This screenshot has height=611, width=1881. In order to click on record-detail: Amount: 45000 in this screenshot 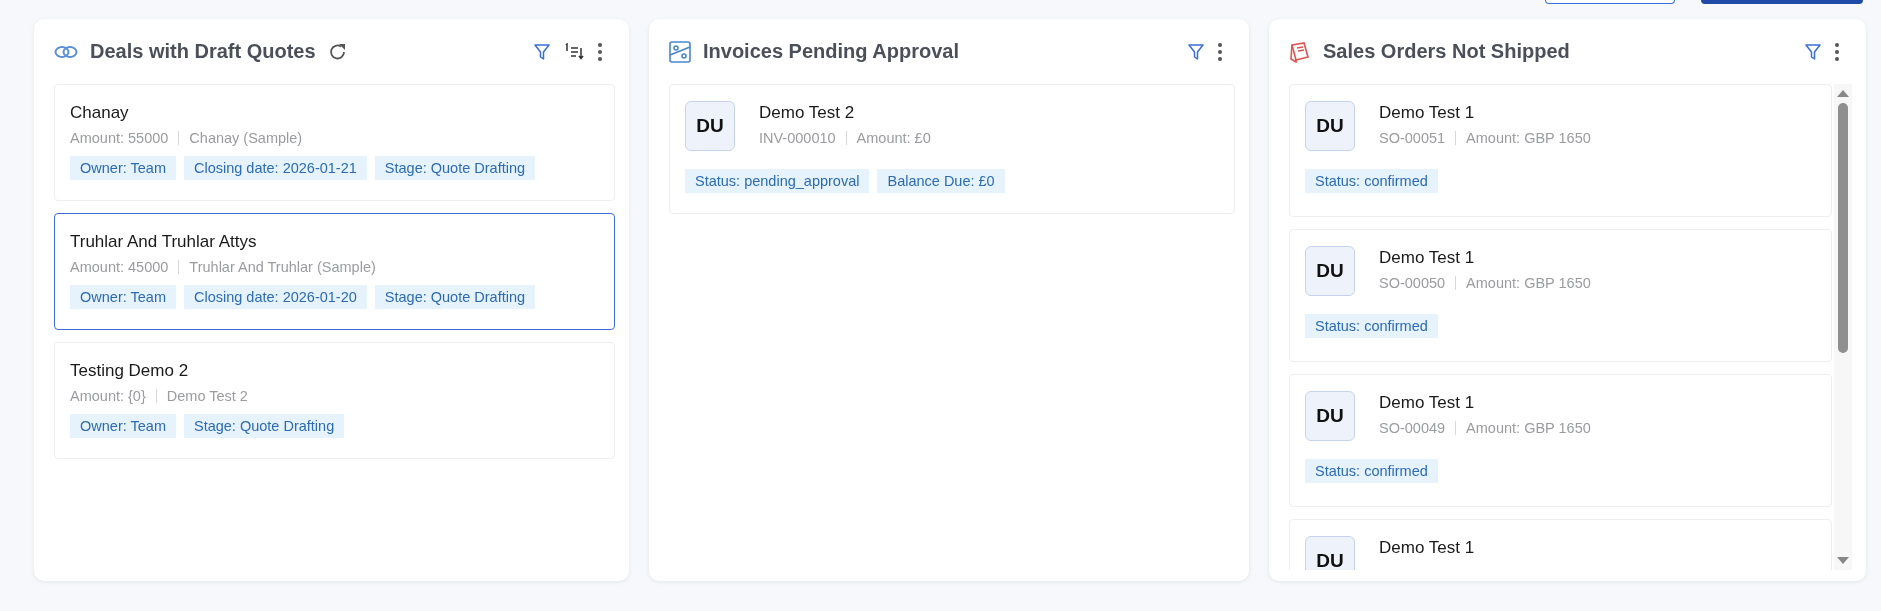, I will do `click(119, 267)`.